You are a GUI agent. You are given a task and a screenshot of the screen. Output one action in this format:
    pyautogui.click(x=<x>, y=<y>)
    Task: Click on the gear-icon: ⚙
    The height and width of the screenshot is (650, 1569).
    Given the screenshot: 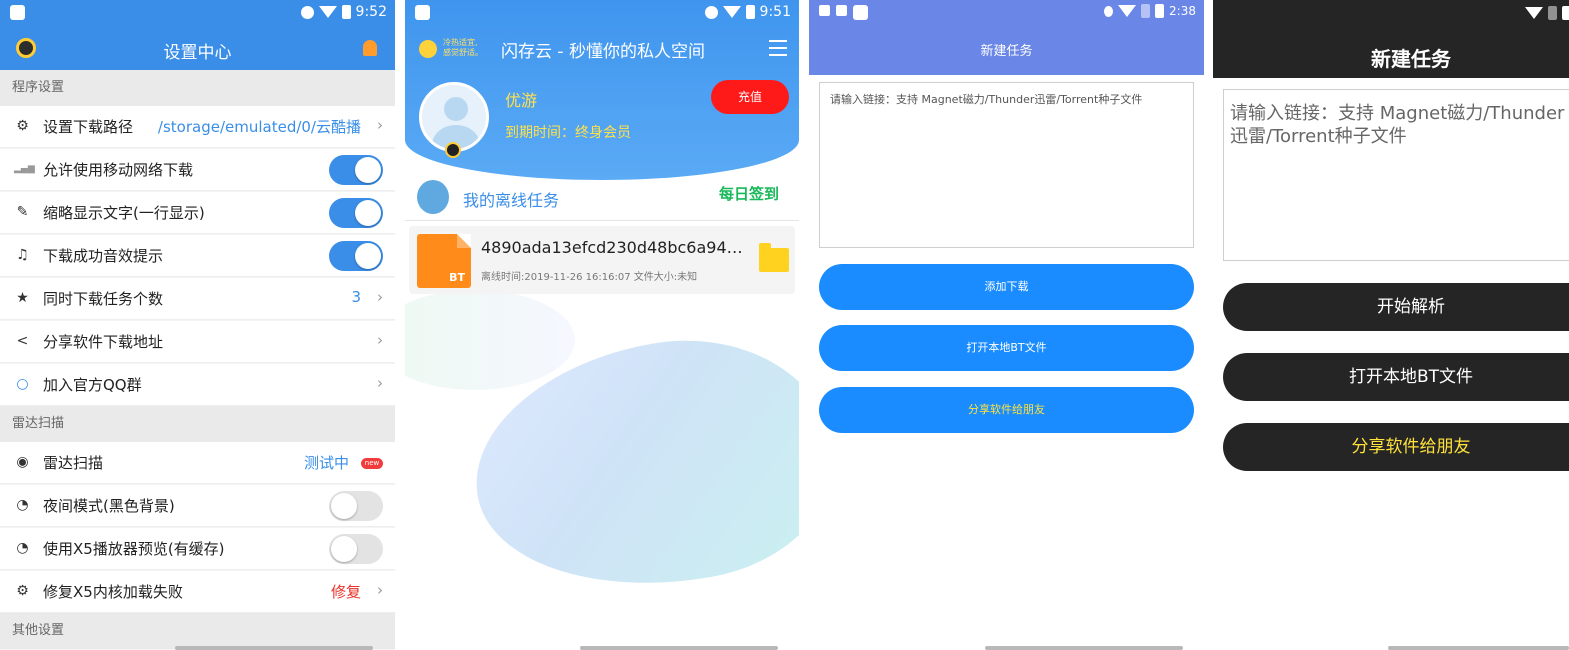 What is the action you would take?
    pyautogui.click(x=22, y=591)
    